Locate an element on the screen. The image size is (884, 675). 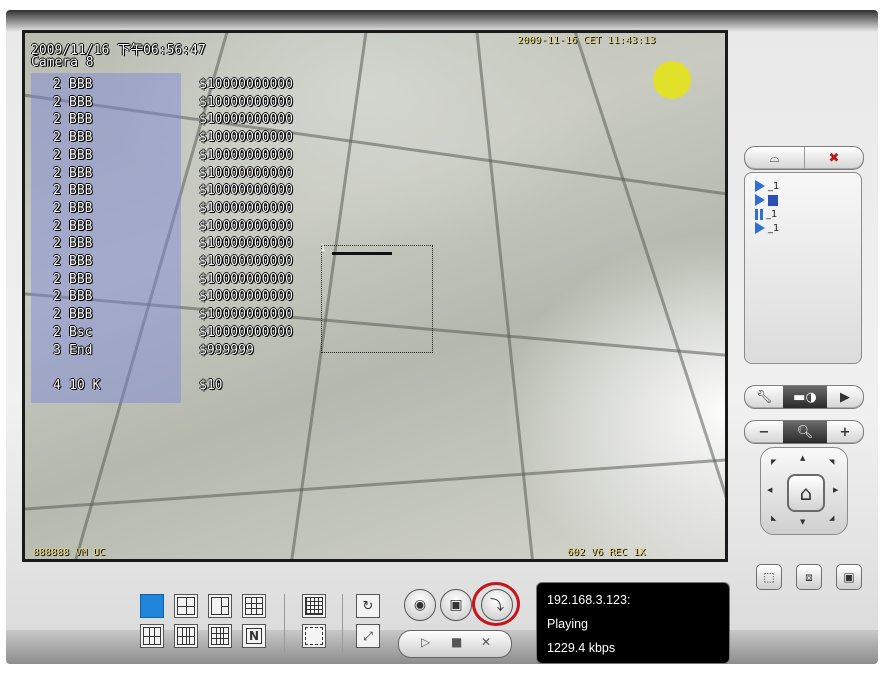
auto-rotate-button: ↻ is located at coordinates (368, 606).